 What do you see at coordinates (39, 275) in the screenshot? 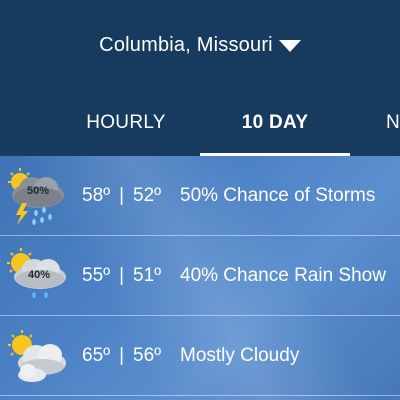
I see `precip-label: 40%` at bounding box center [39, 275].